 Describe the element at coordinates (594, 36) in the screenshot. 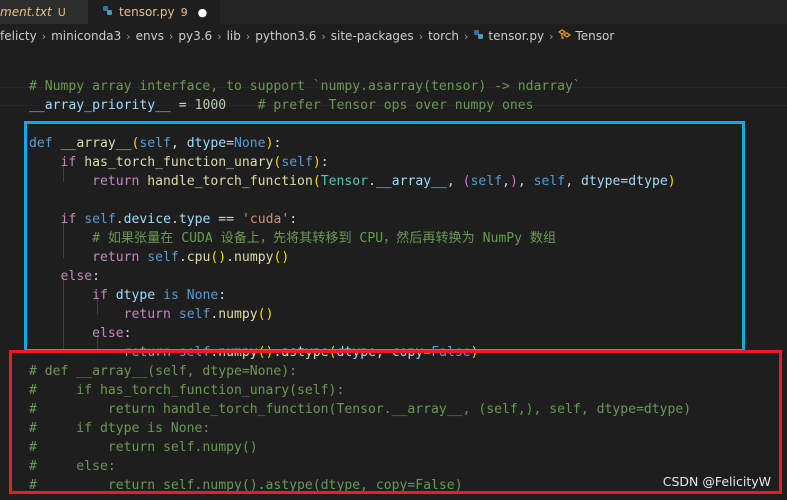

I see `breadcrumb-item: Tensor` at that location.